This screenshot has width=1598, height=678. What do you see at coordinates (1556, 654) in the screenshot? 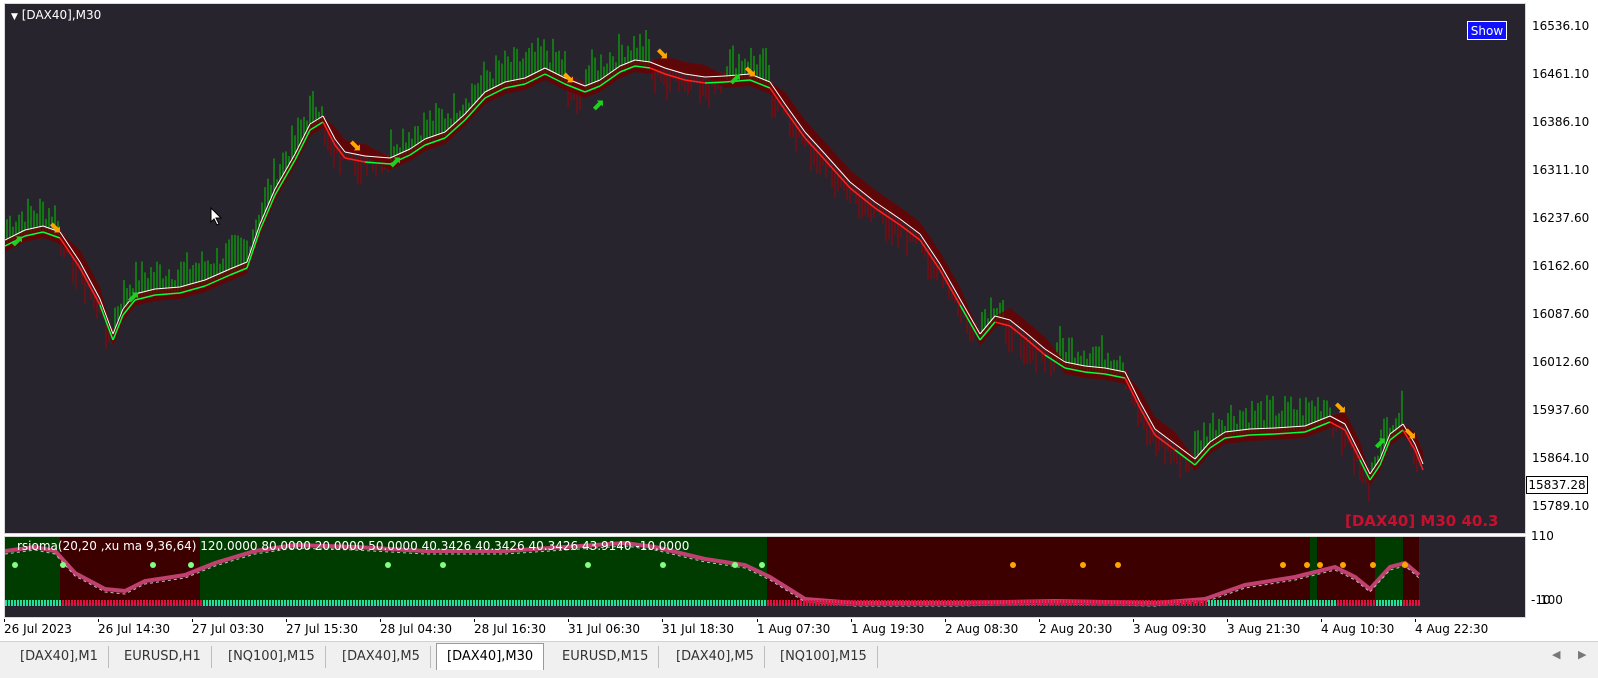
I see `tab-scroll-left-icon: ◀` at bounding box center [1556, 654].